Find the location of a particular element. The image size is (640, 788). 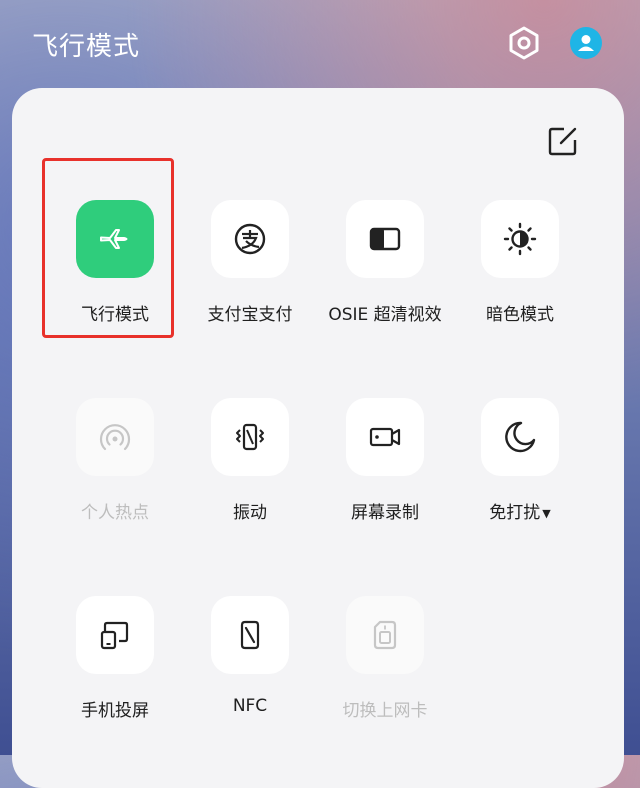

screen-cast-toggle is located at coordinates (115, 635).